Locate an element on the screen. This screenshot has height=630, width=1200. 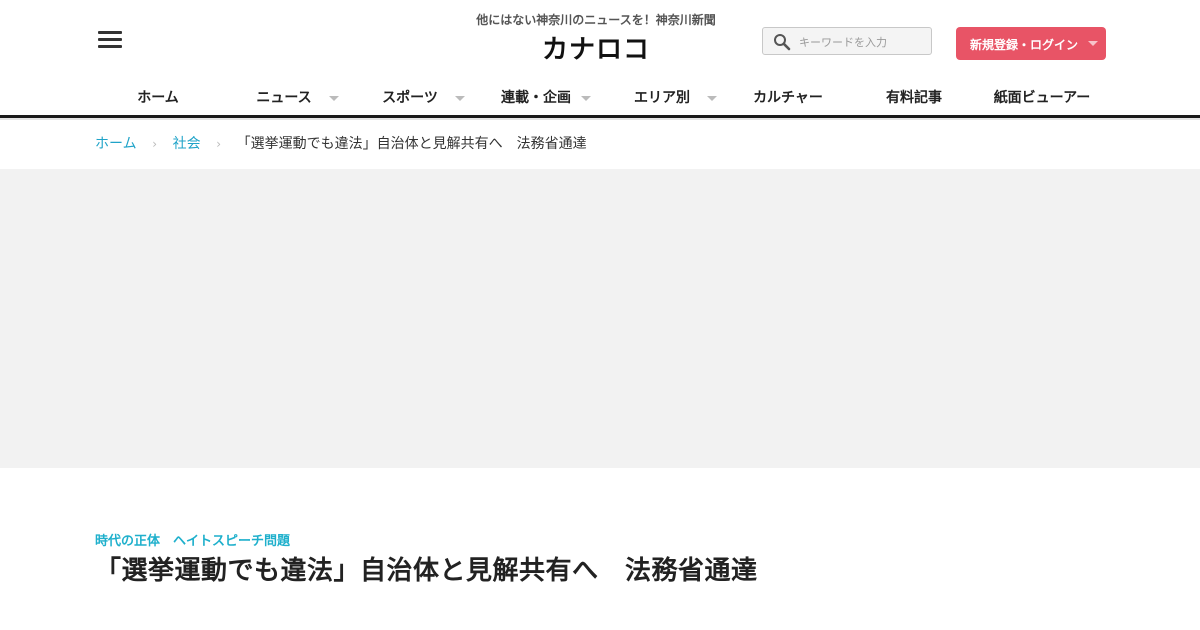
article-category-link: 時代の正体 ヘイトスピーチ問題 is located at coordinates (192, 539).